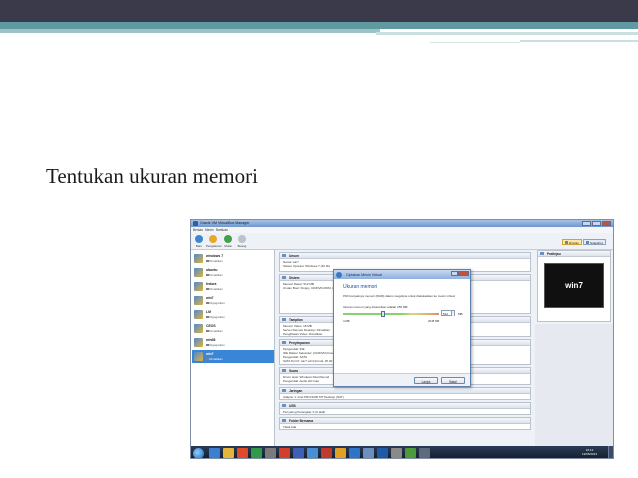 This screenshot has height=478, width=638. What do you see at coordinates (319, 25) in the screenshot?
I see `header-accent-bar` at bounding box center [319, 25].